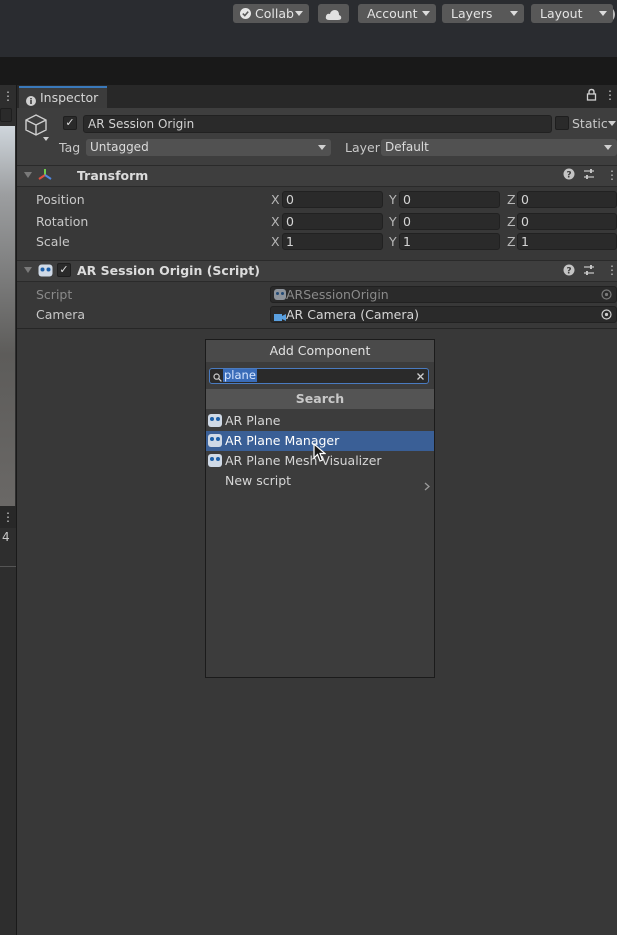 This screenshot has height=935, width=617. I want to click on script-file-icon, so click(280, 294).